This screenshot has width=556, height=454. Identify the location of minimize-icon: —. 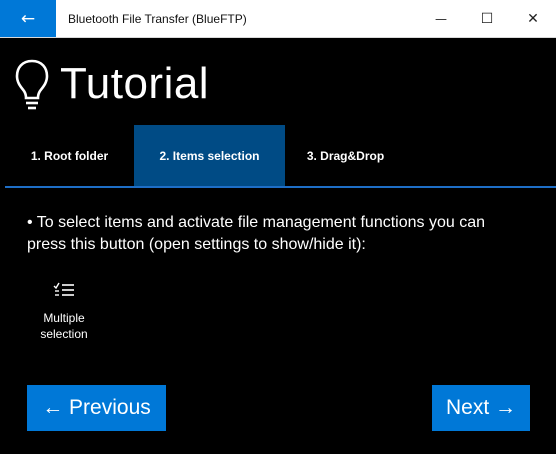
(441, 18).